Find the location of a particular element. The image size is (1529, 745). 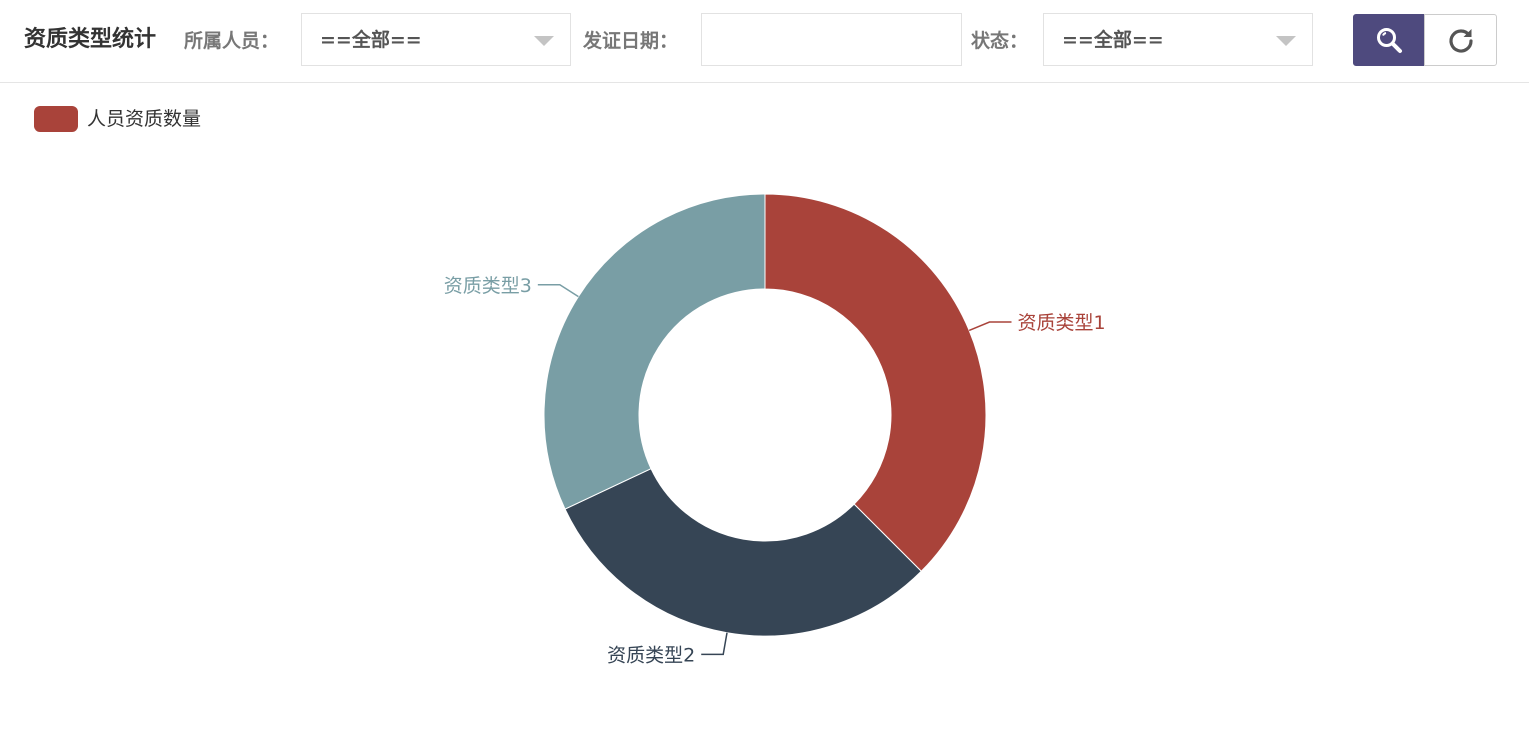

search-icon is located at coordinates (1389, 40).